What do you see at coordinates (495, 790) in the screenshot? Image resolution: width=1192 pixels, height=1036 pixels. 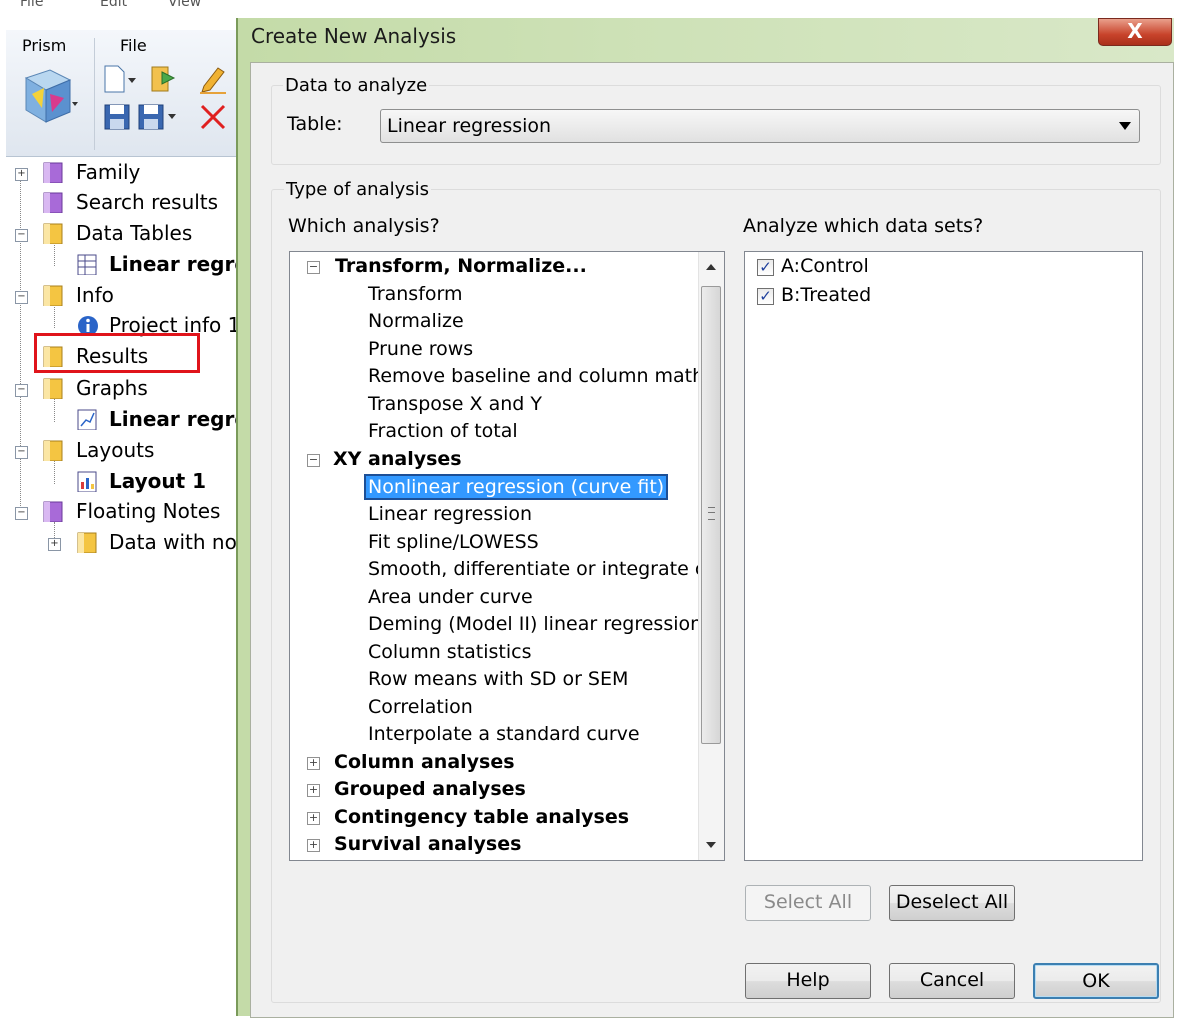 I see `category-grouped-analyses: + Grouped analyses` at bounding box center [495, 790].